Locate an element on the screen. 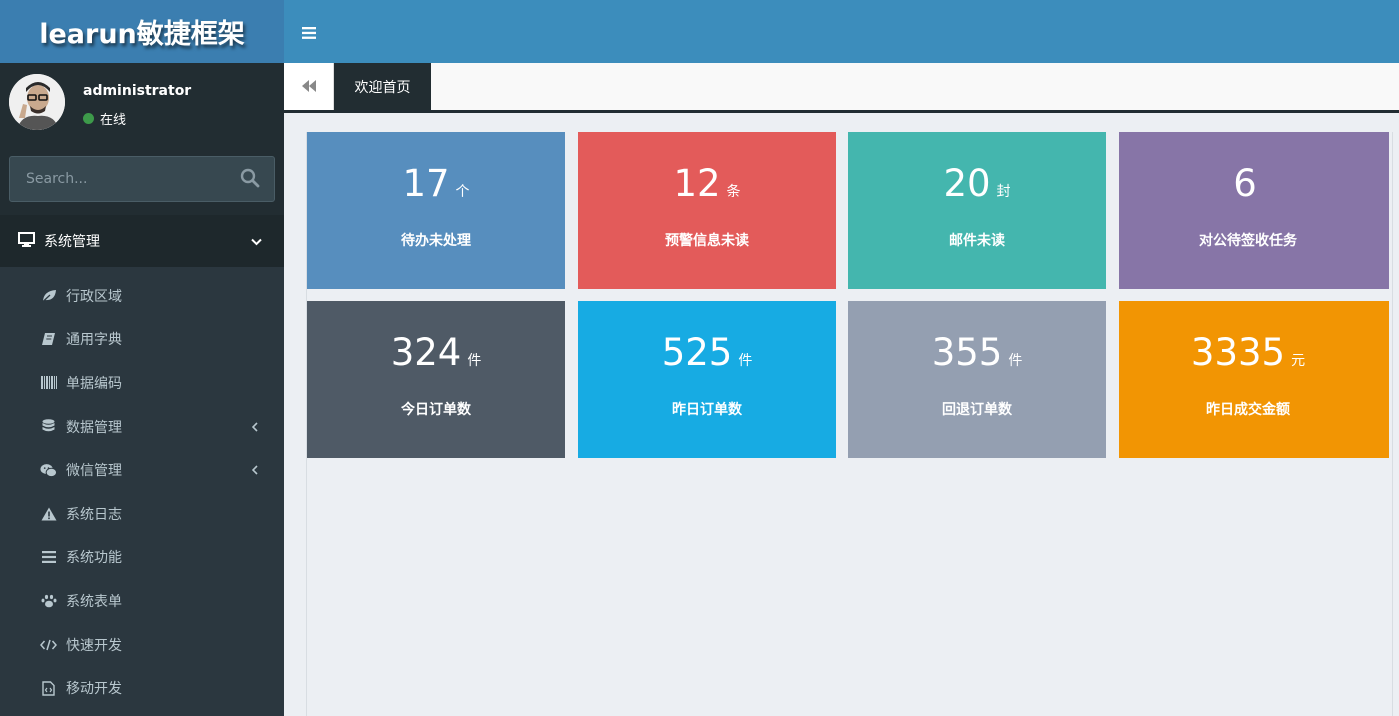 This screenshot has width=1399, height=716. menu-item-system-log: 系统日志 is located at coordinates (142, 514).